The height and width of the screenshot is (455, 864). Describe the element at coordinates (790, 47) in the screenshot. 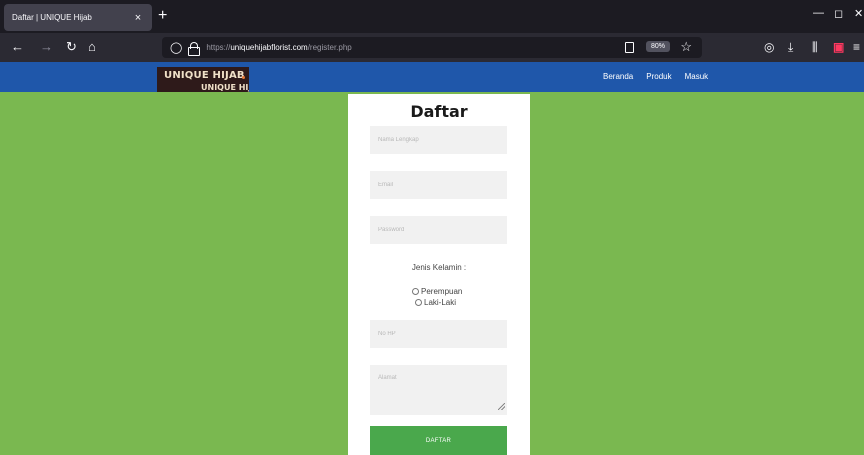

I see `download-icon: ⤓` at that location.